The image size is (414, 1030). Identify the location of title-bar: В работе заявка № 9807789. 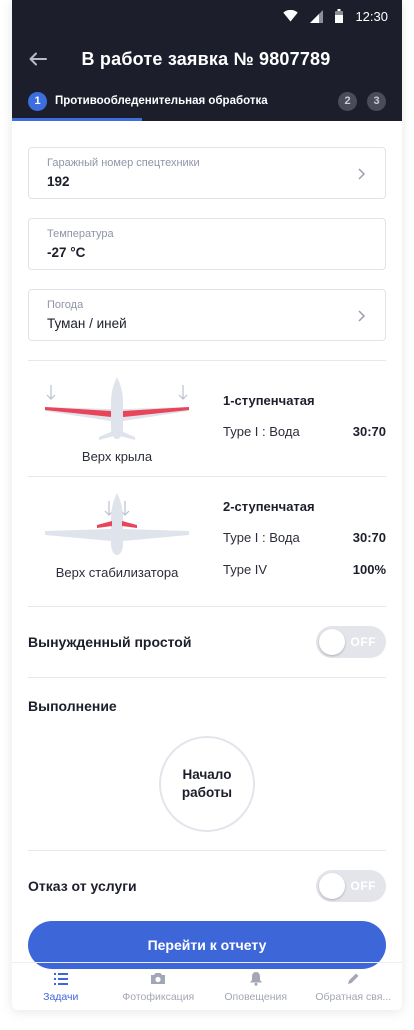
(207, 59).